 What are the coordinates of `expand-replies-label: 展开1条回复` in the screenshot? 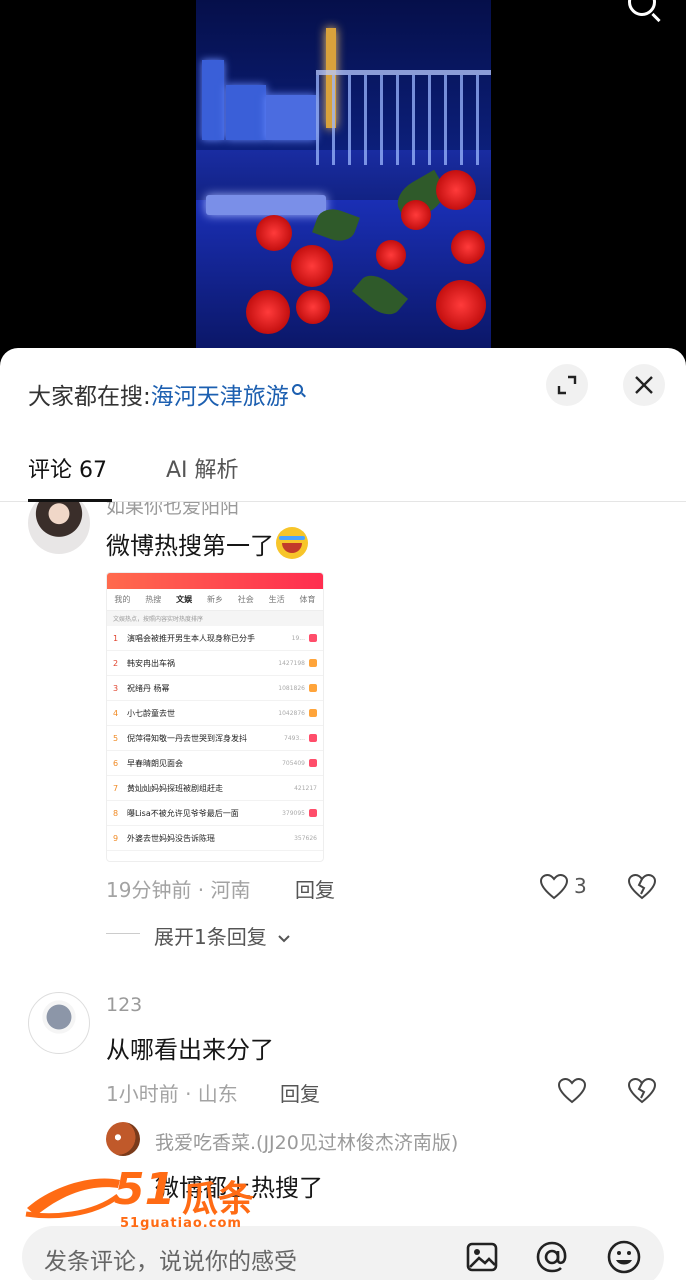 It's located at (210, 937).